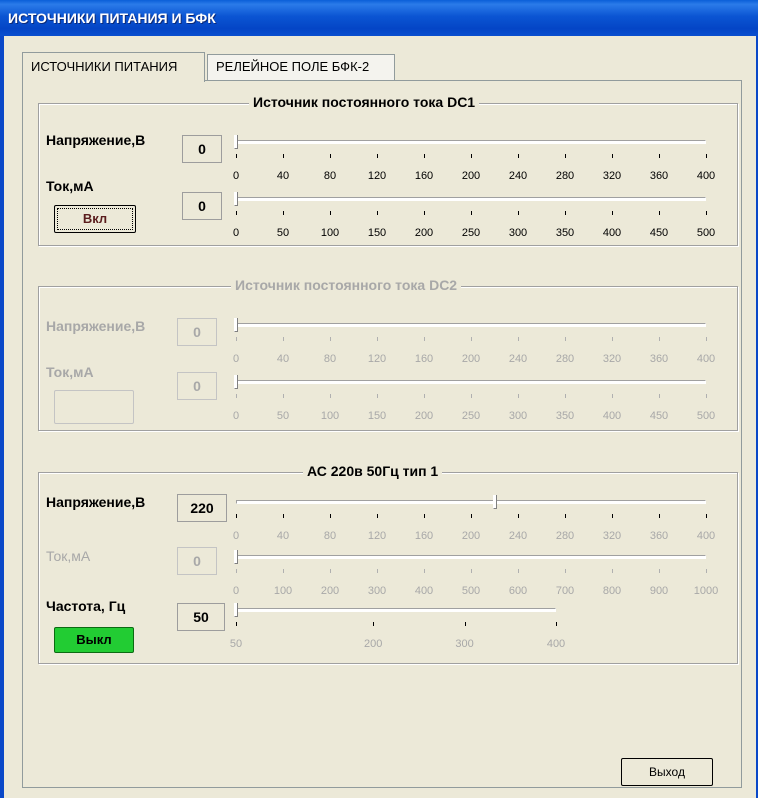 This screenshot has height=798, width=758. I want to click on dc2-current-value: 0, so click(197, 386).